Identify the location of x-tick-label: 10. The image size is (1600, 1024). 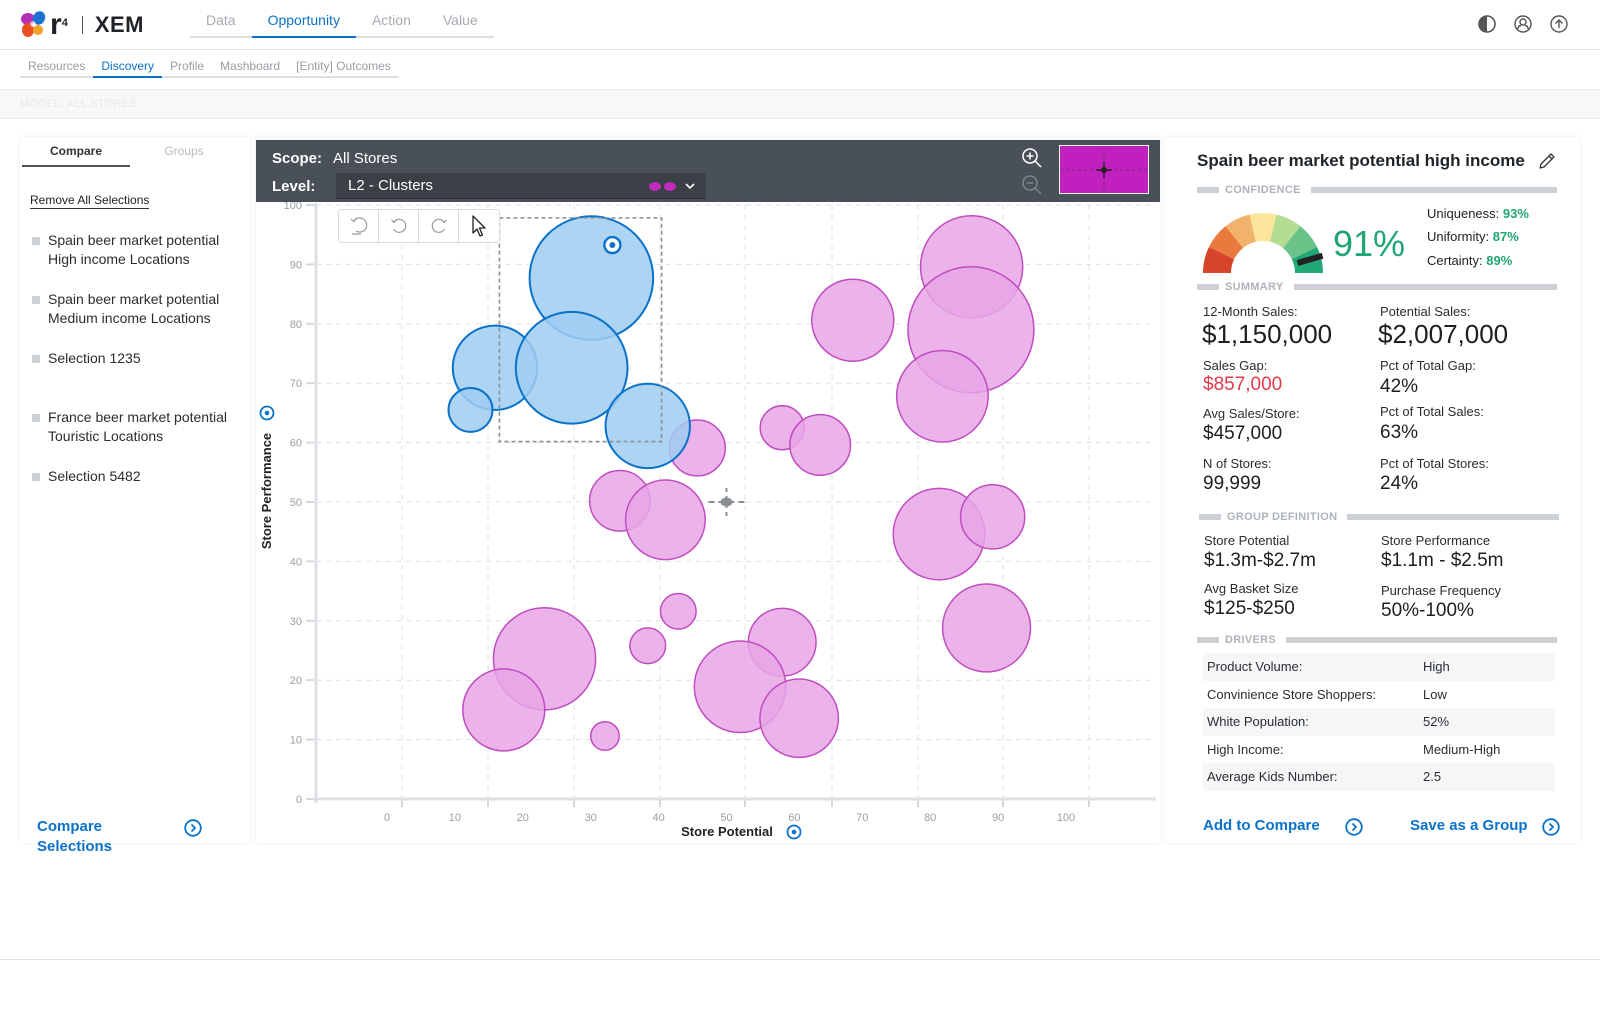
(455, 818).